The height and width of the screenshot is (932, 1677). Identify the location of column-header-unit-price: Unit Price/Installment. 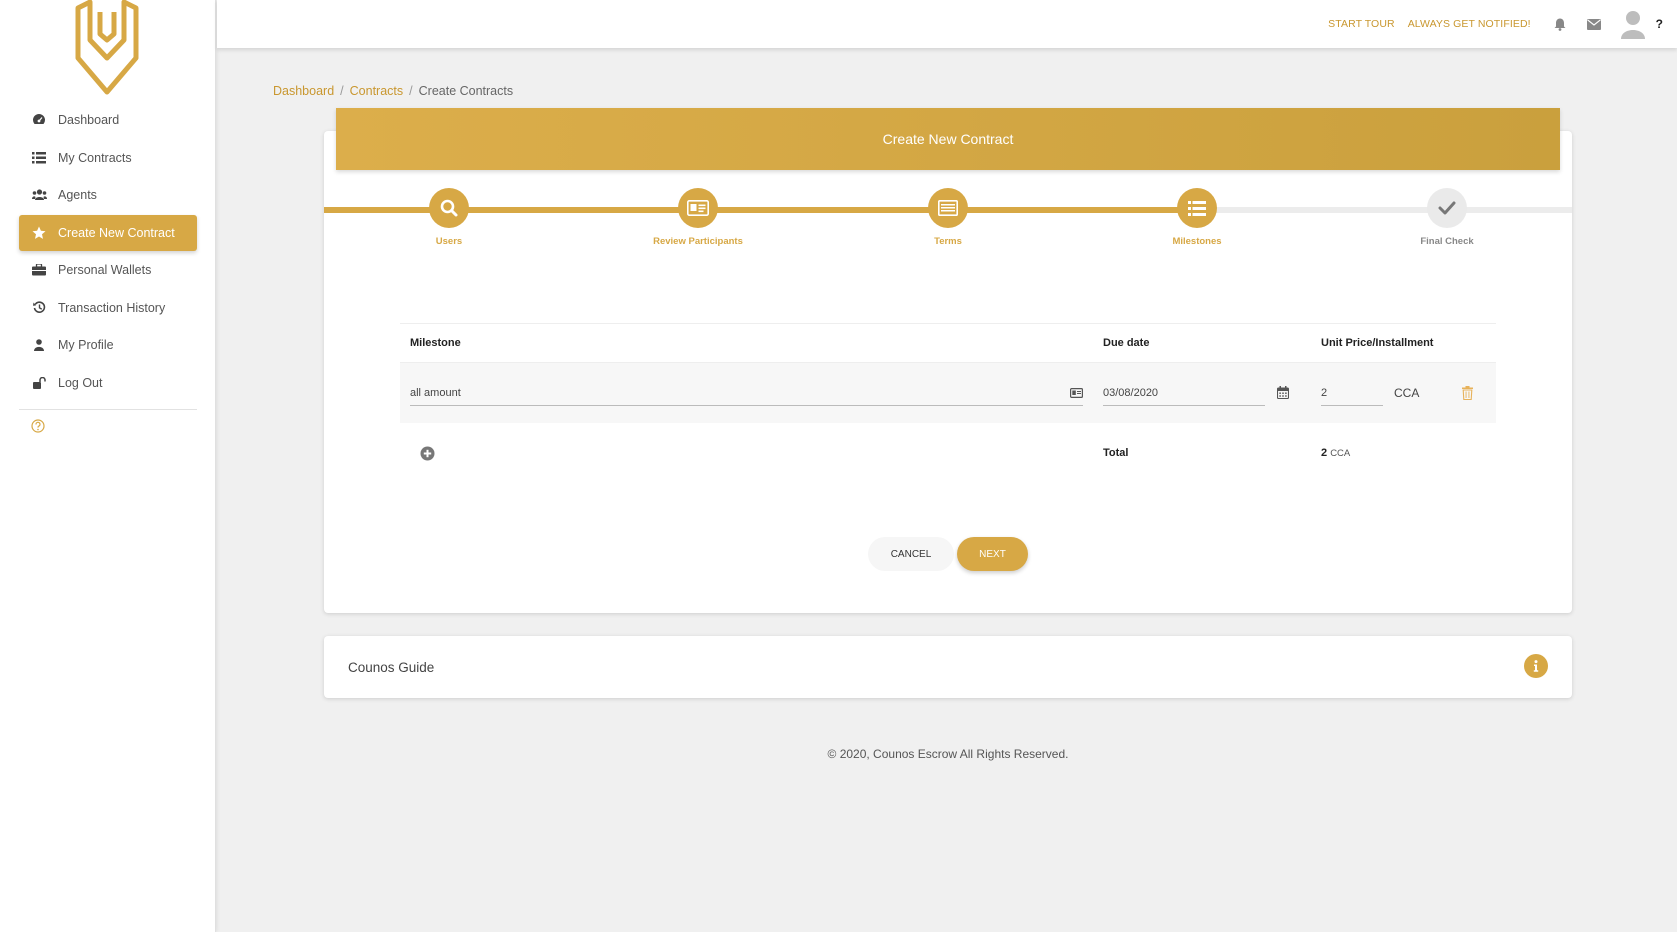
(1377, 343).